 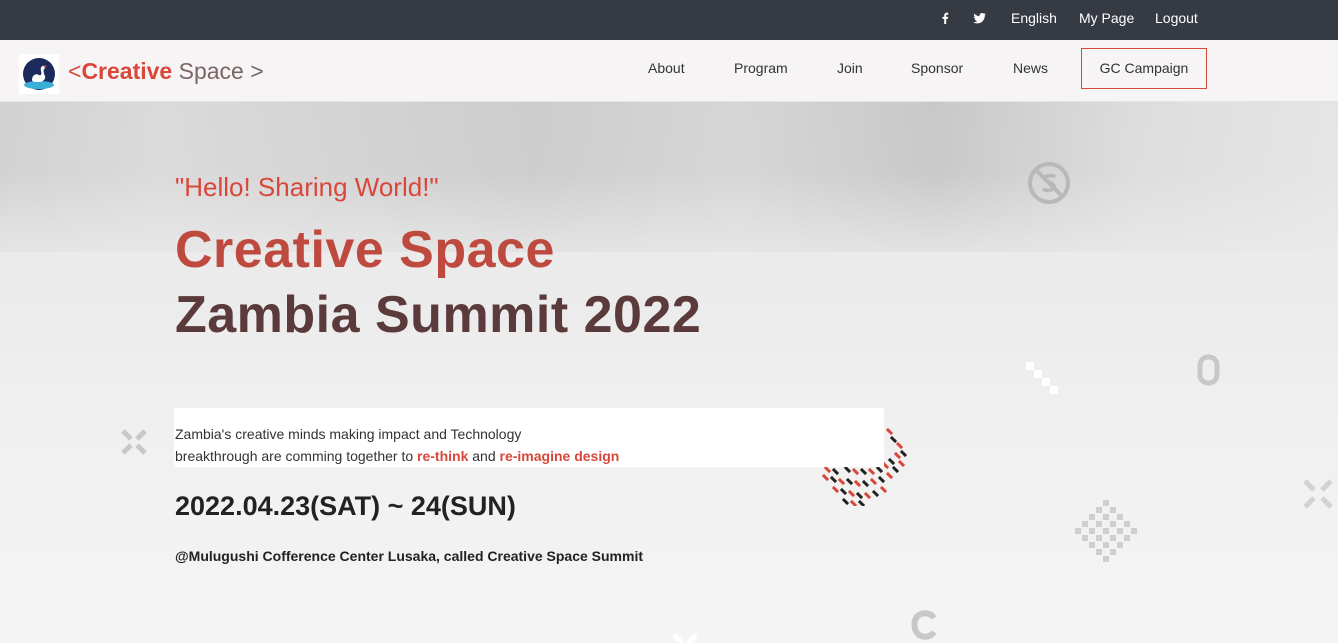 What do you see at coordinates (669, 20) in the screenshot?
I see `top-utility-bar: English My Page Logout` at bounding box center [669, 20].